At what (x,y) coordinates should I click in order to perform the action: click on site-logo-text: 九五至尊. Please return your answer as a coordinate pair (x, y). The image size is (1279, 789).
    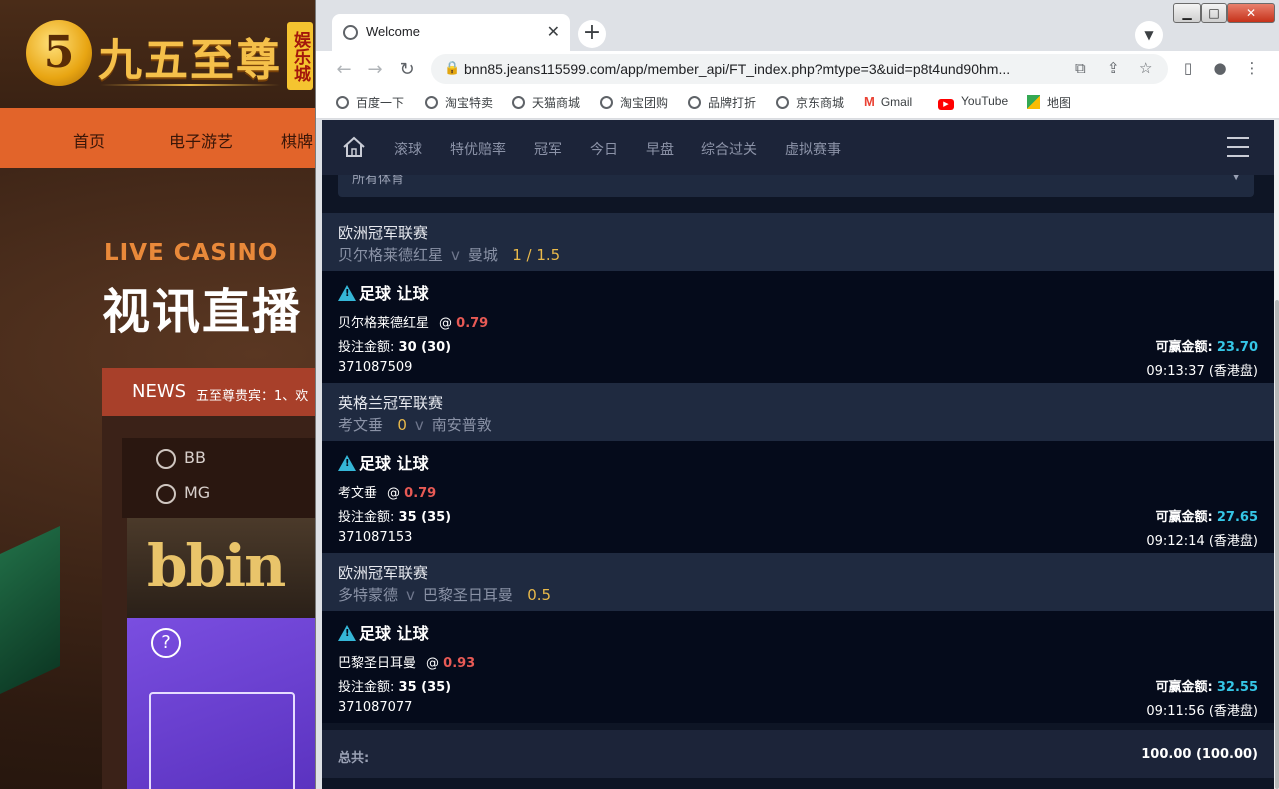
    Looking at the image, I should click on (190, 56).